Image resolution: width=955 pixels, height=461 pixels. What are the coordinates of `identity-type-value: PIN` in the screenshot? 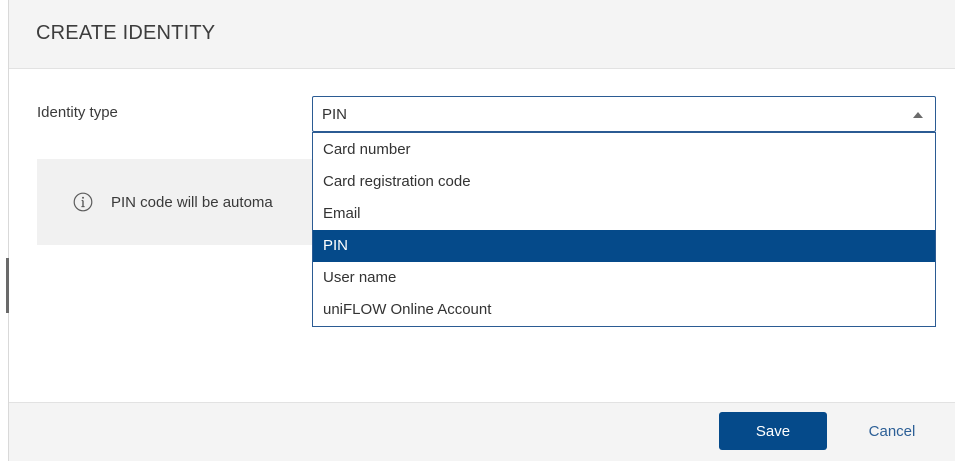 It's located at (335, 114).